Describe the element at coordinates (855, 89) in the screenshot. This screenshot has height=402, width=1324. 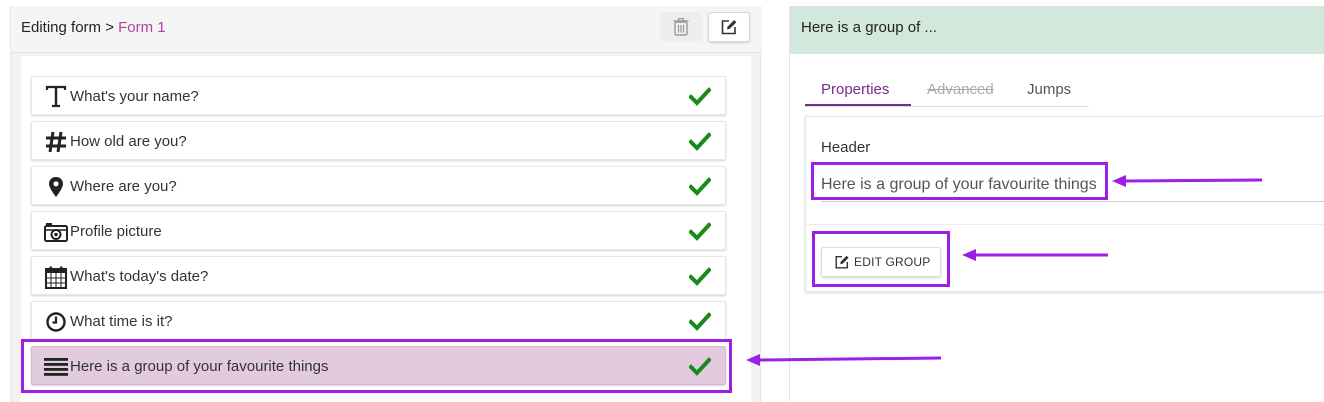
I see `tab-properties: Properties` at that location.